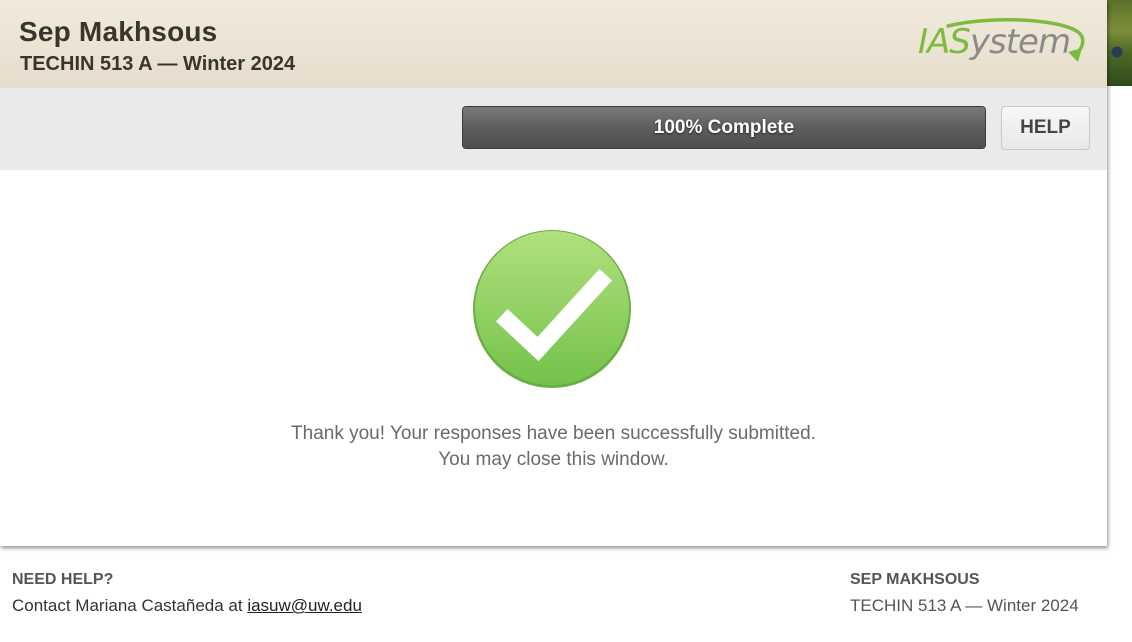  What do you see at coordinates (130, 605) in the screenshot?
I see `contact-text: Contact Mariana Castañeda at` at bounding box center [130, 605].